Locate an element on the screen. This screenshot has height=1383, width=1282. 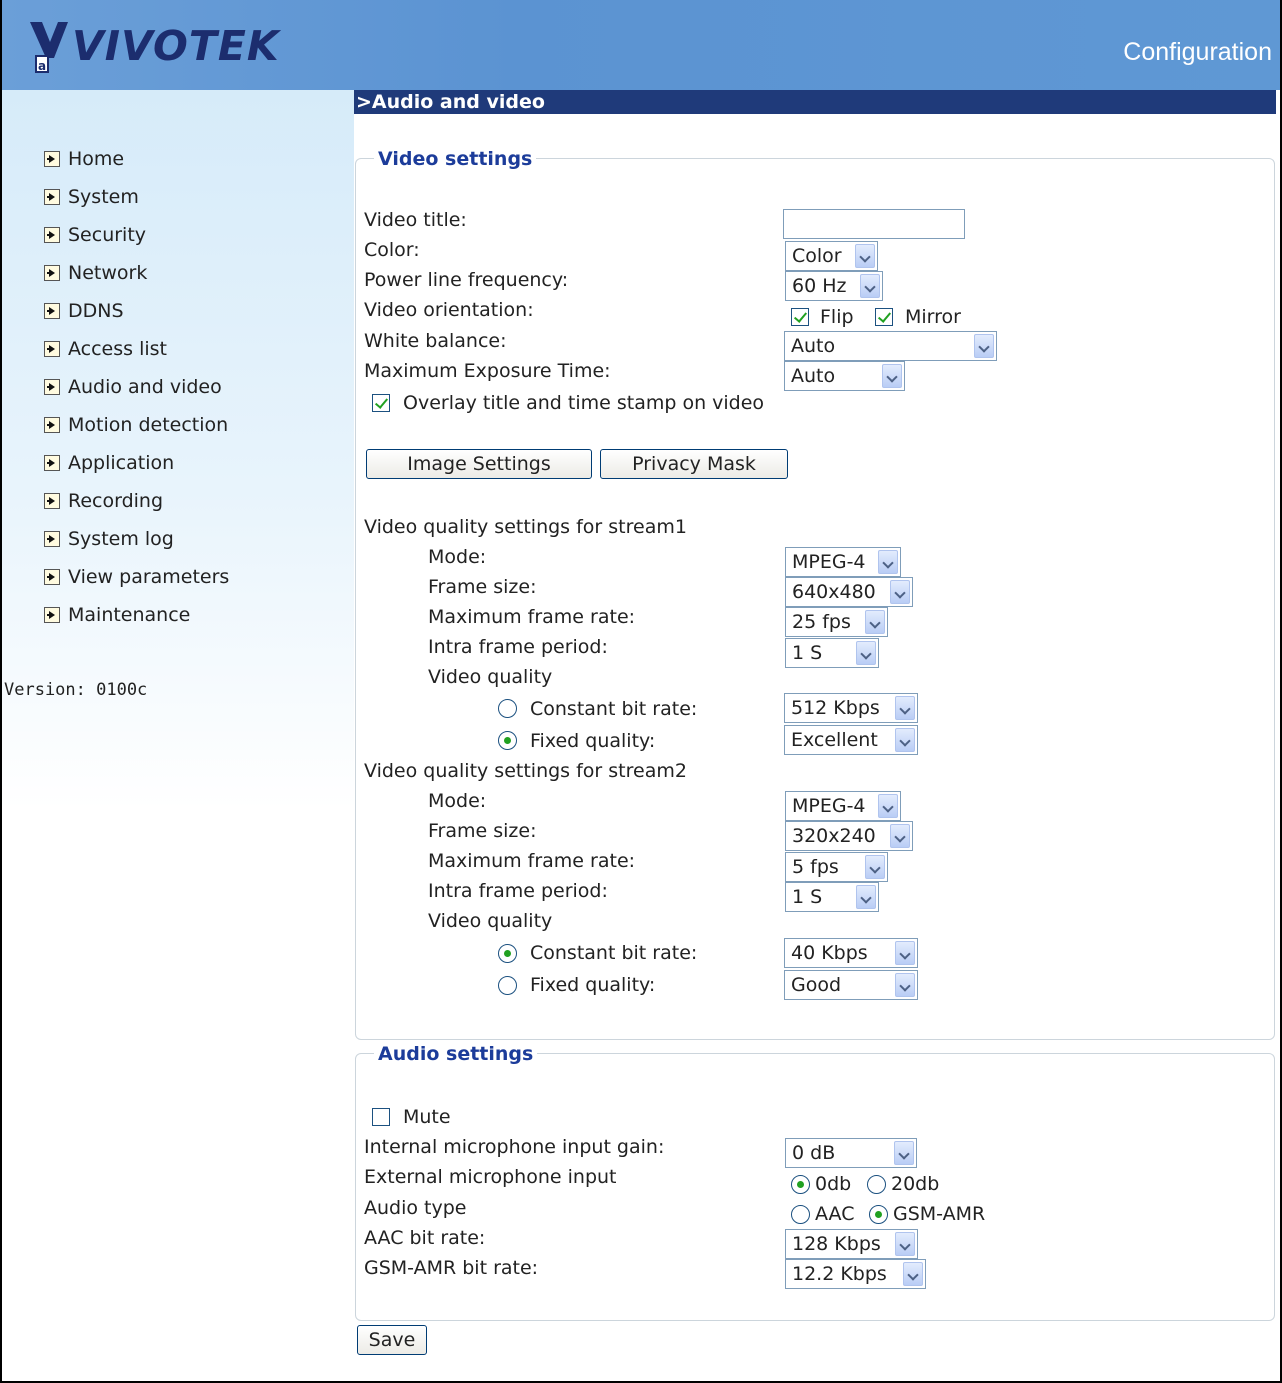
stream1-cbr-label: Constant bit rate: is located at coordinates (614, 709).